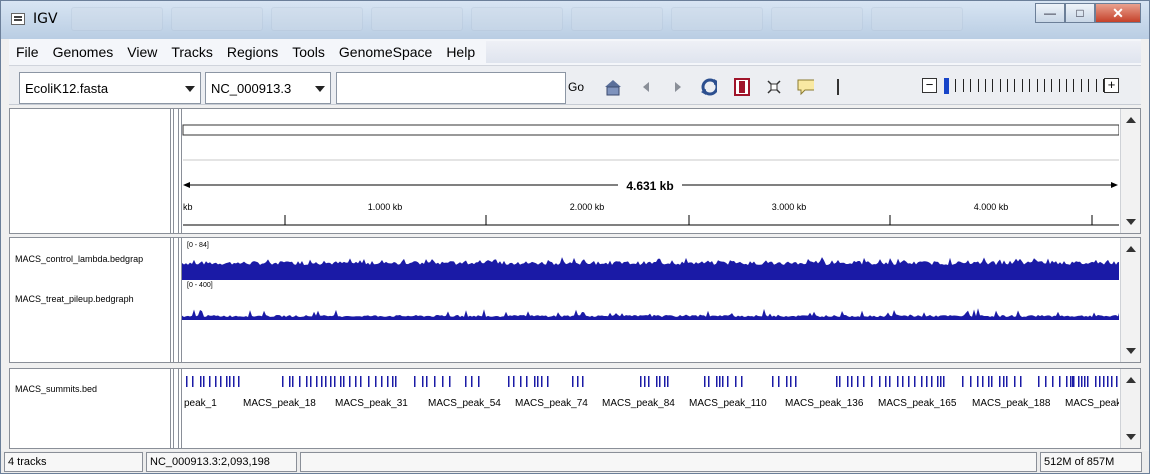 The height and width of the screenshot is (474, 1150). What do you see at coordinates (79, 259) in the screenshot?
I see `track-name-control-lambda: MACS_control_lambda.bedgrap` at bounding box center [79, 259].